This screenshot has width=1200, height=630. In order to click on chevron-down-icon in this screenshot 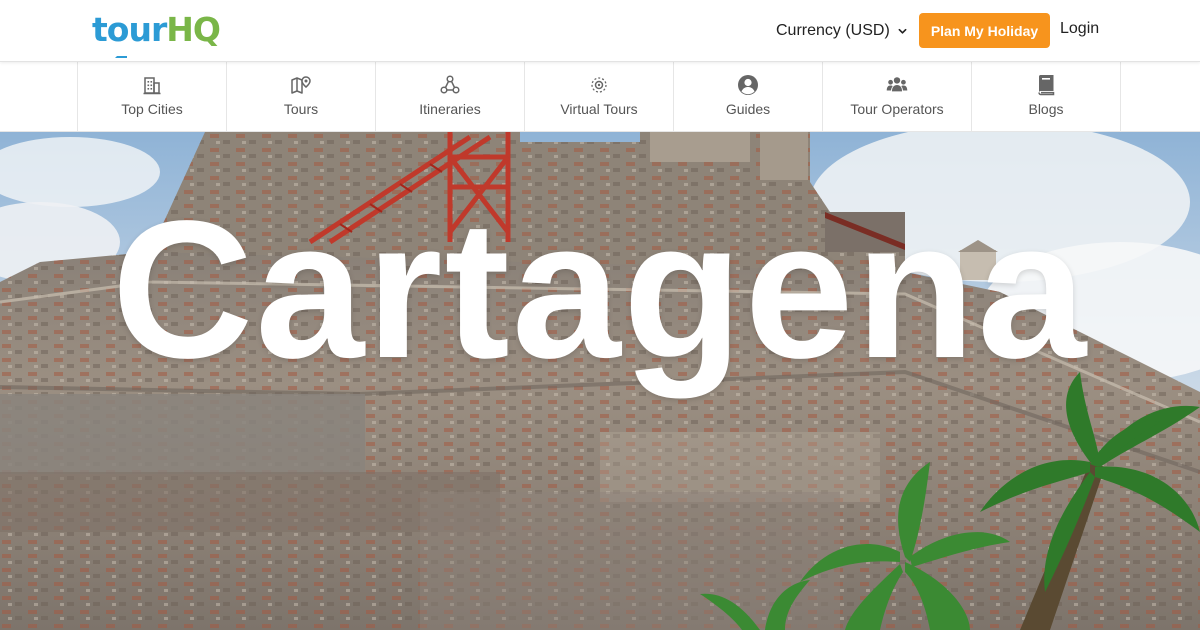, I will do `click(902, 31)`.